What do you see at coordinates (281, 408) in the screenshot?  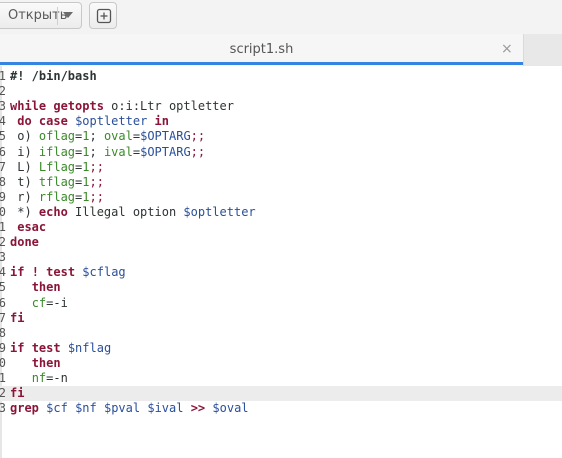 I see `code-line: 3 grep $cf $nf $pval $ival >> $oval` at bounding box center [281, 408].